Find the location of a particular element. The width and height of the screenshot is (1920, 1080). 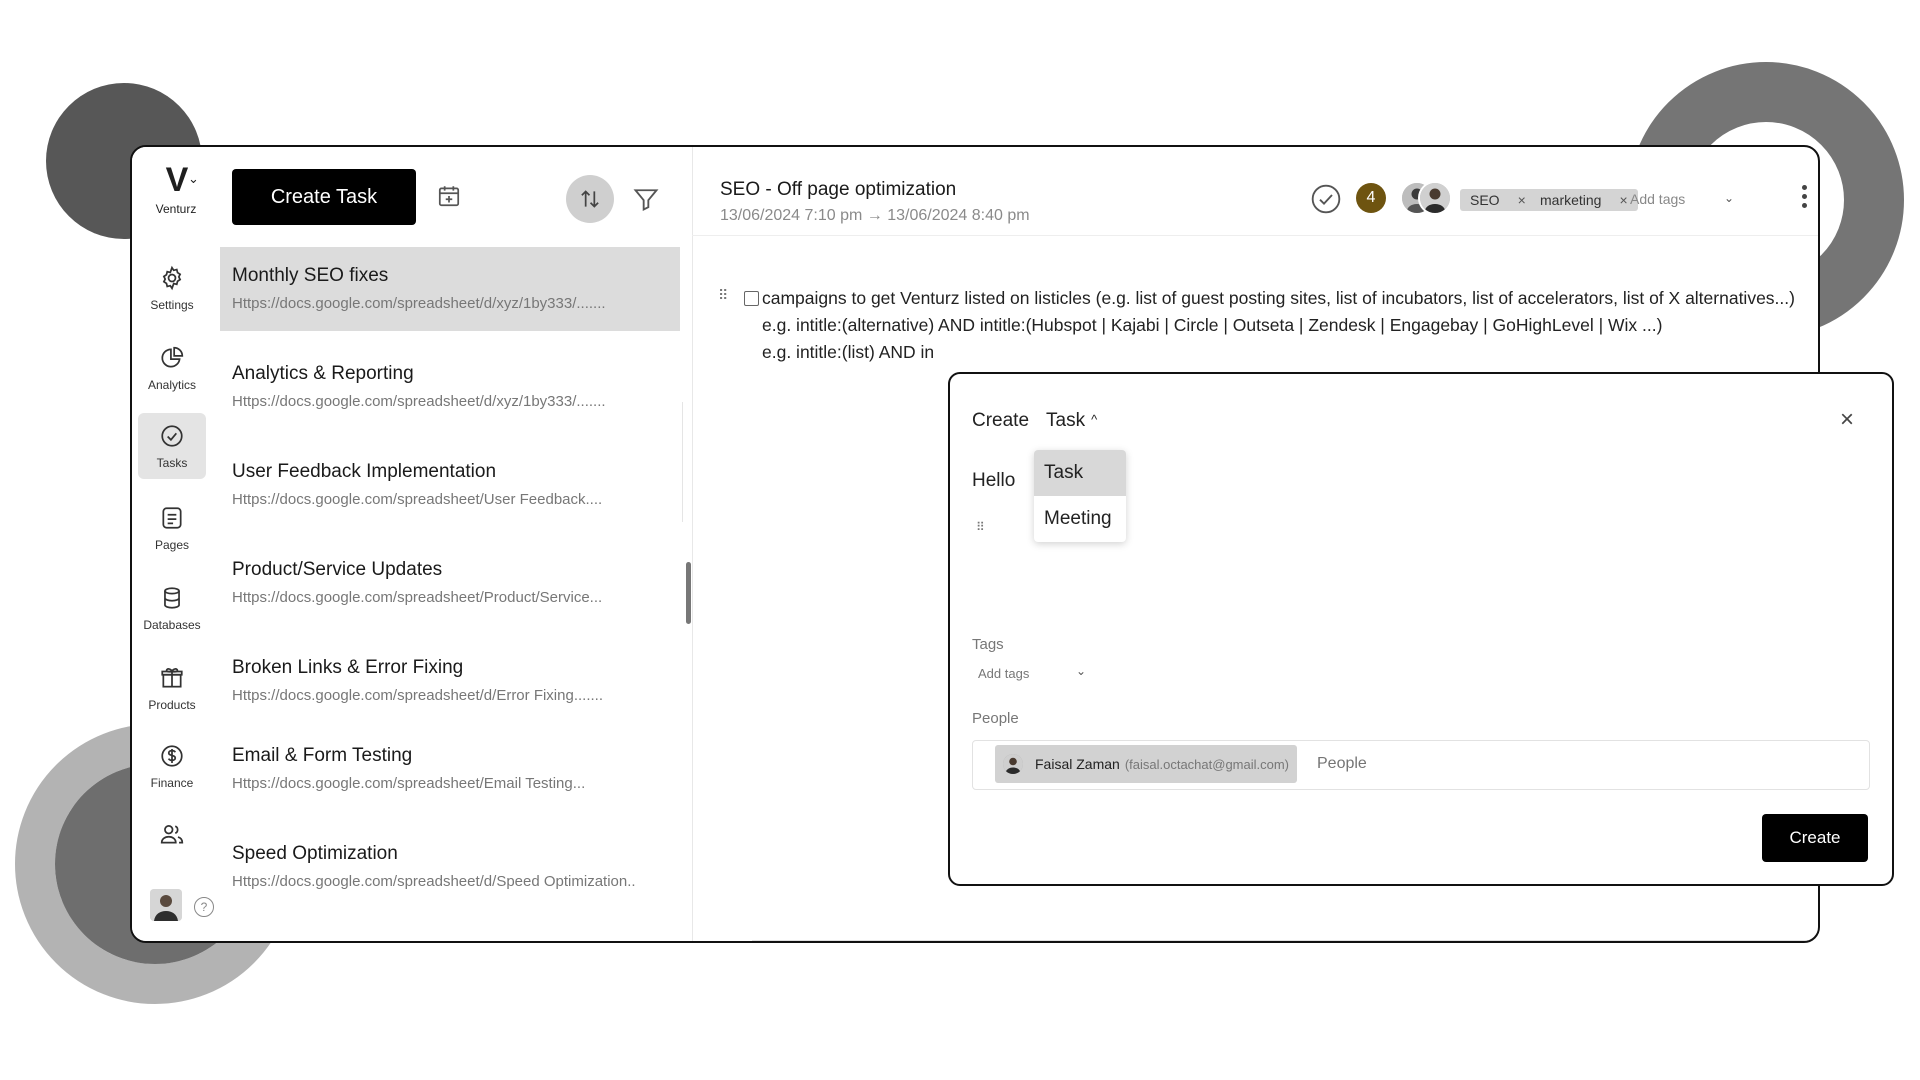

people-label: People is located at coordinates (995, 718).